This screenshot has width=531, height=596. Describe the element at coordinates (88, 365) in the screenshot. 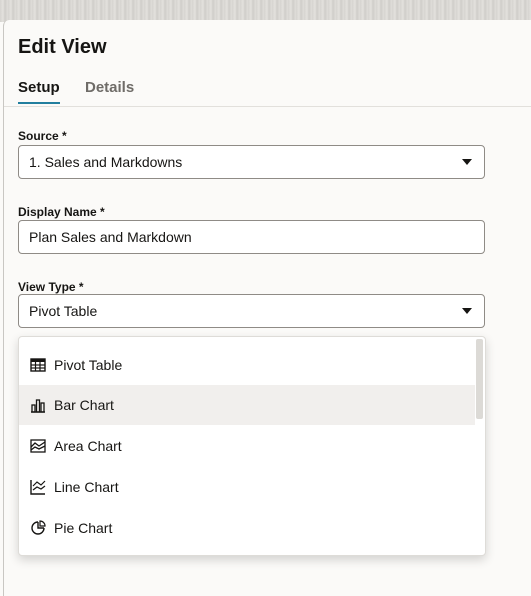

I see `option-label: Pivot Table` at that location.